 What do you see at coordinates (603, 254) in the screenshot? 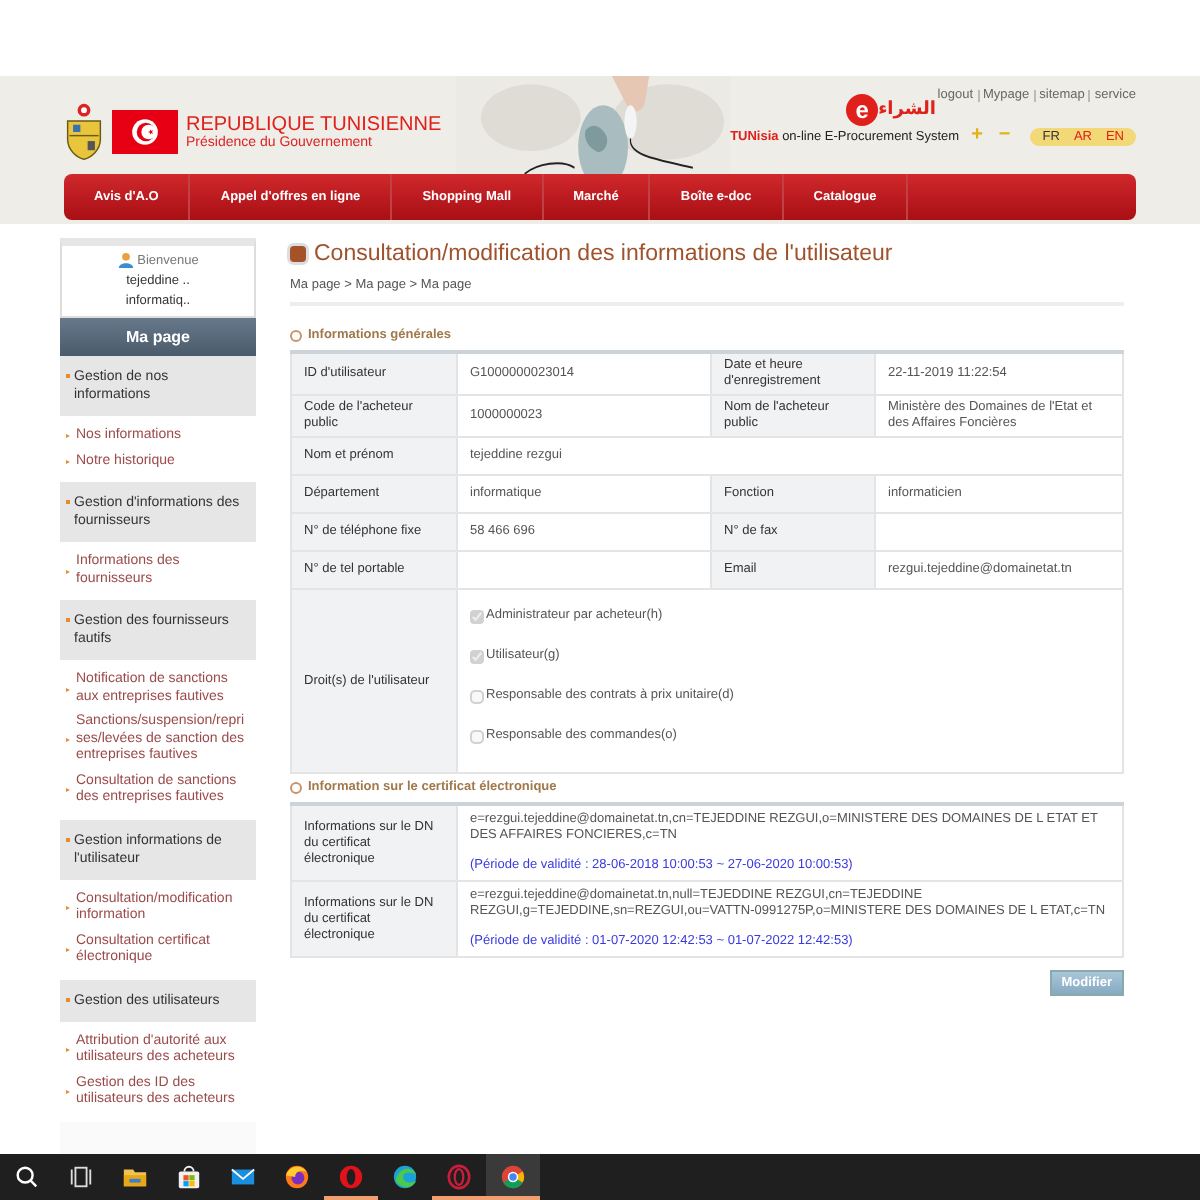
I see `page-title: Consultation/modification des informations de l'utilisateur` at bounding box center [603, 254].